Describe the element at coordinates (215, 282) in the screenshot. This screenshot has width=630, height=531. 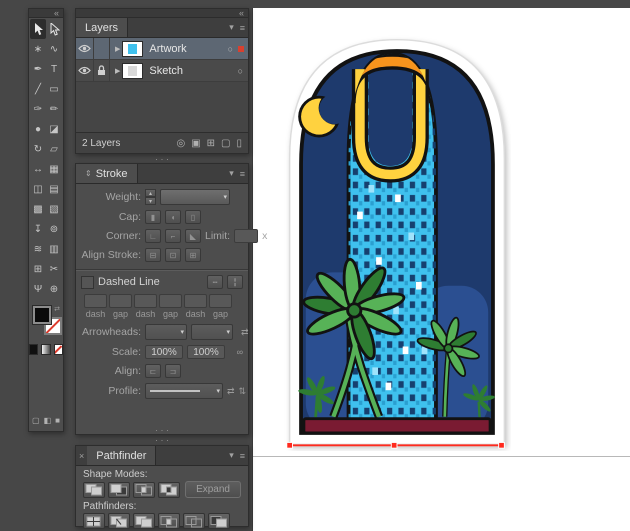
I see `dash-corners-button: ╍` at that location.